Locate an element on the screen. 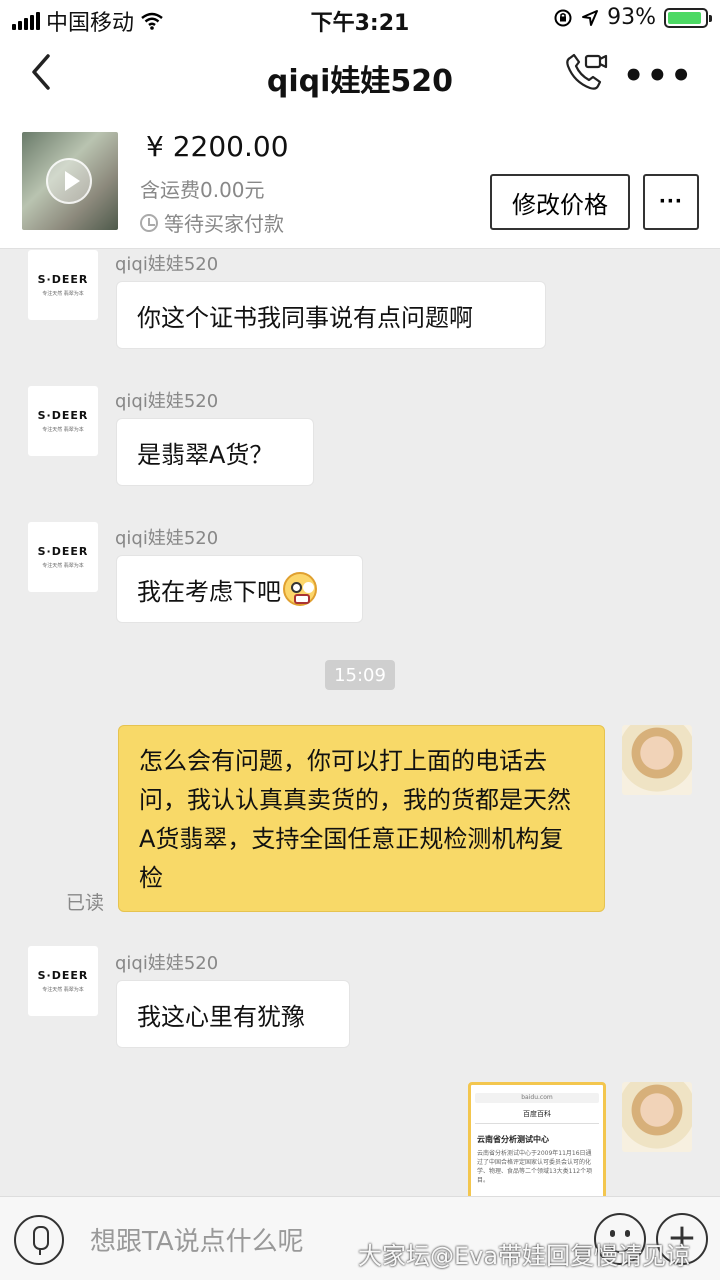 The image size is (720, 1280). call-button is located at coordinates (585, 72).